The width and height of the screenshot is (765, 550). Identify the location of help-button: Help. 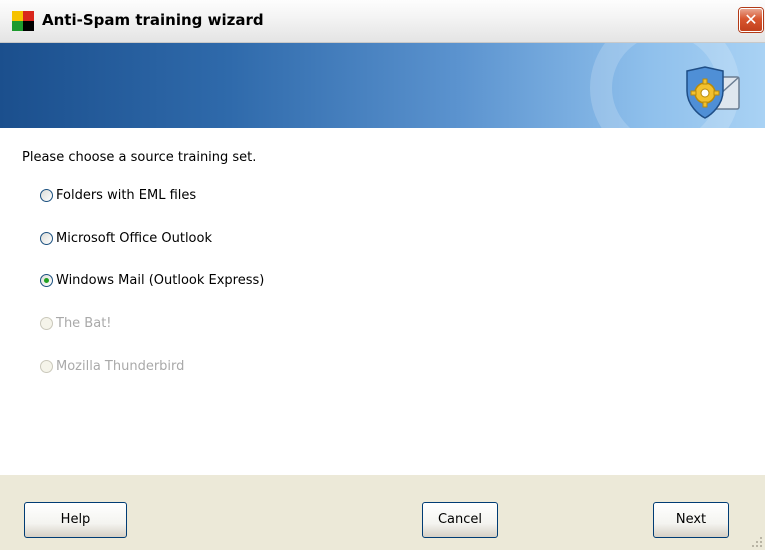
(75, 520).